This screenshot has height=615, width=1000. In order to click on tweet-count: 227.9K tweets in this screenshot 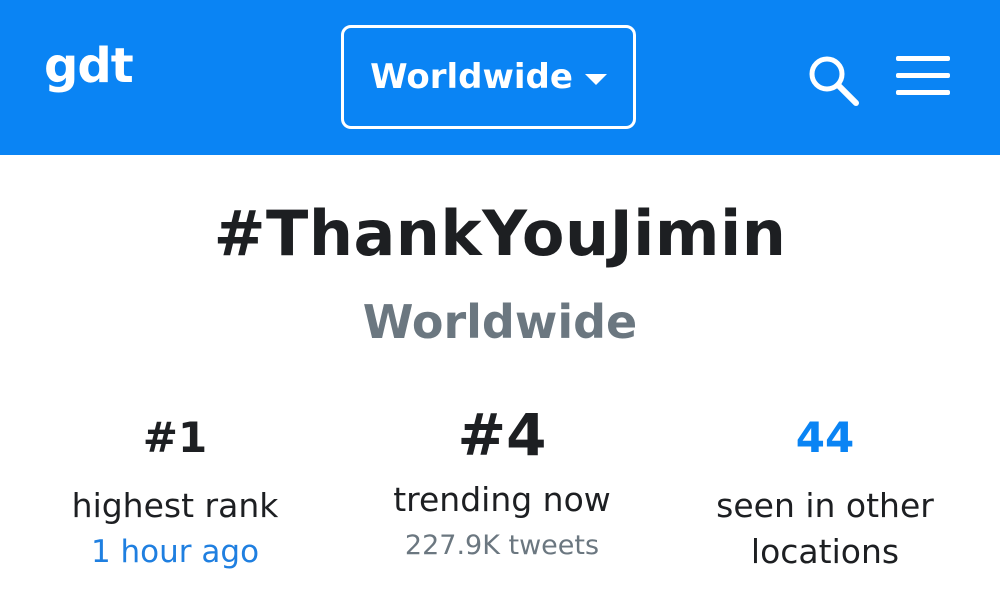, I will do `click(502, 545)`.